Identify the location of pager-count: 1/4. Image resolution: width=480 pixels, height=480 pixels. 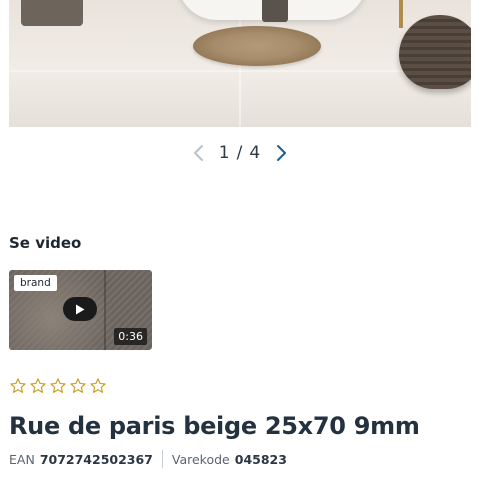
(240, 153).